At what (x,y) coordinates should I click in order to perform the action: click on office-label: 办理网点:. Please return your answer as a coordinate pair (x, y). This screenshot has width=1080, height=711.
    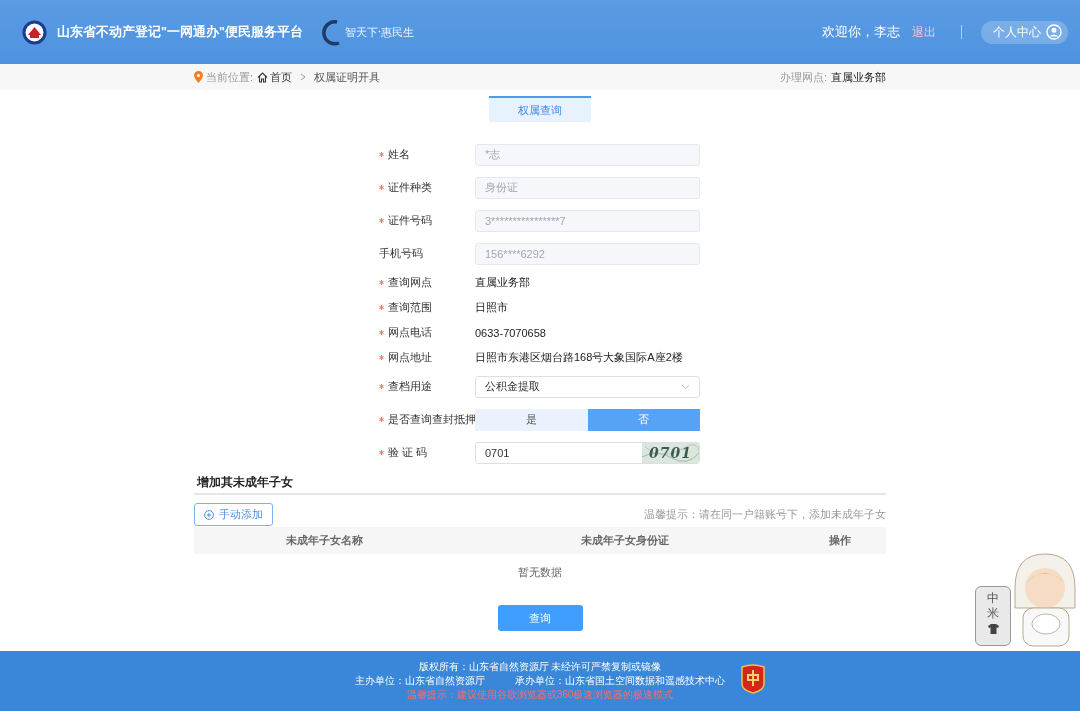
    Looking at the image, I should click on (803, 77).